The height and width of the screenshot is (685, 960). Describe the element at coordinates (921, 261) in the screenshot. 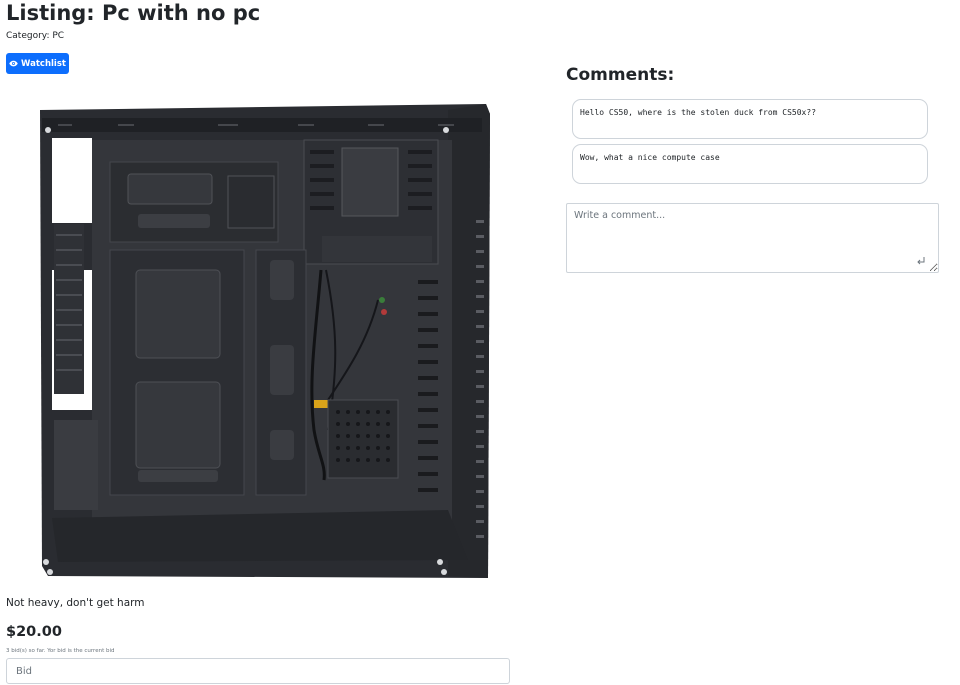

I see `enter-return-icon` at that location.